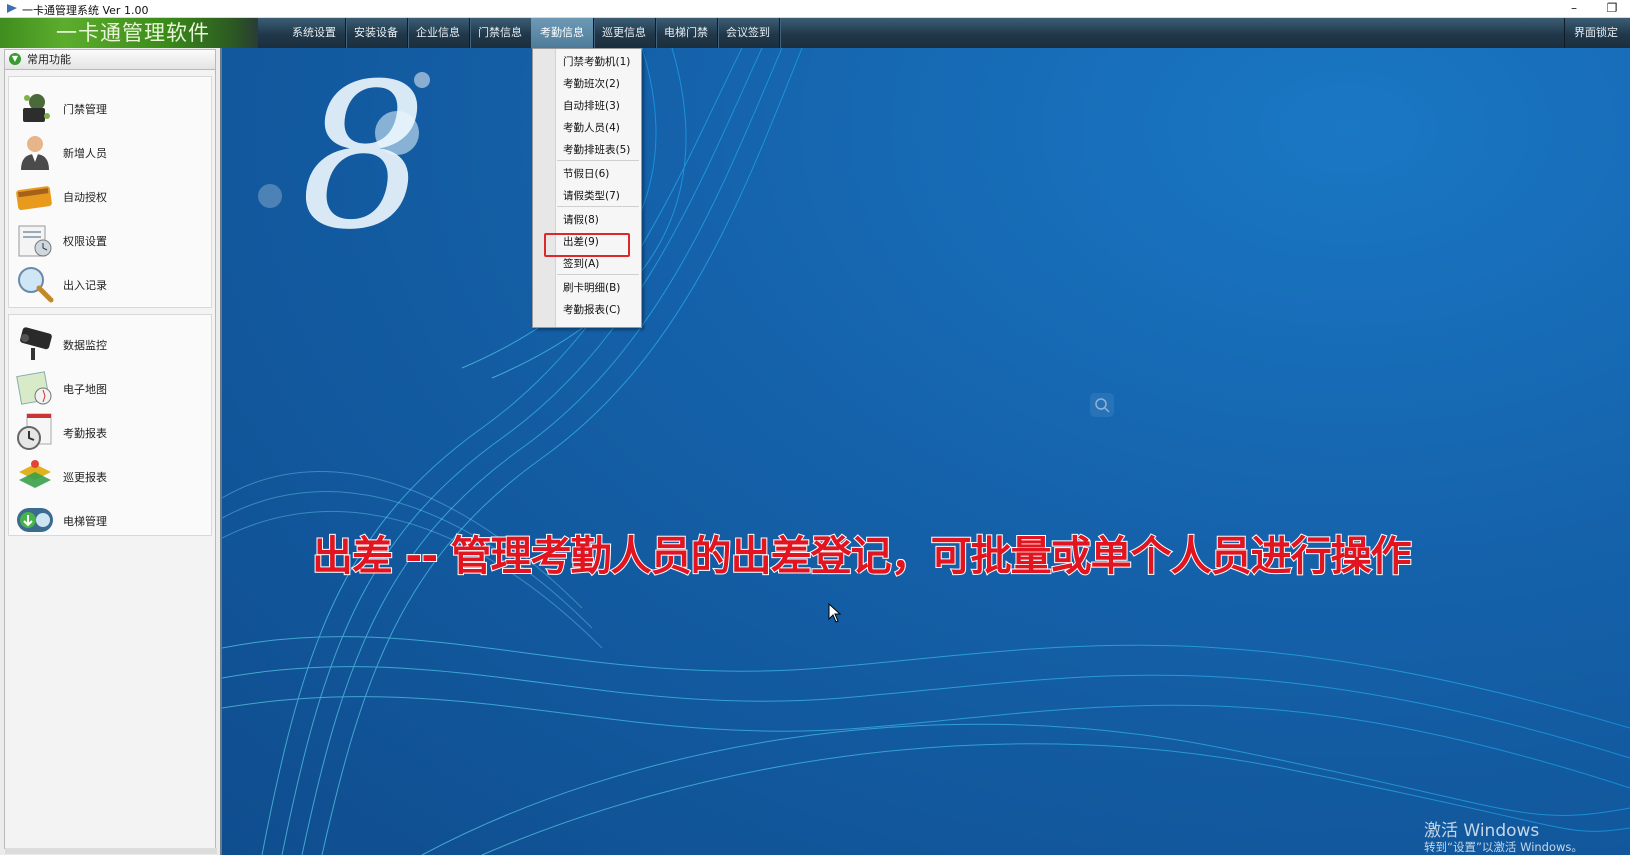  I want to click on sidebar-item-label: 巡更报表, so click(85, 477).